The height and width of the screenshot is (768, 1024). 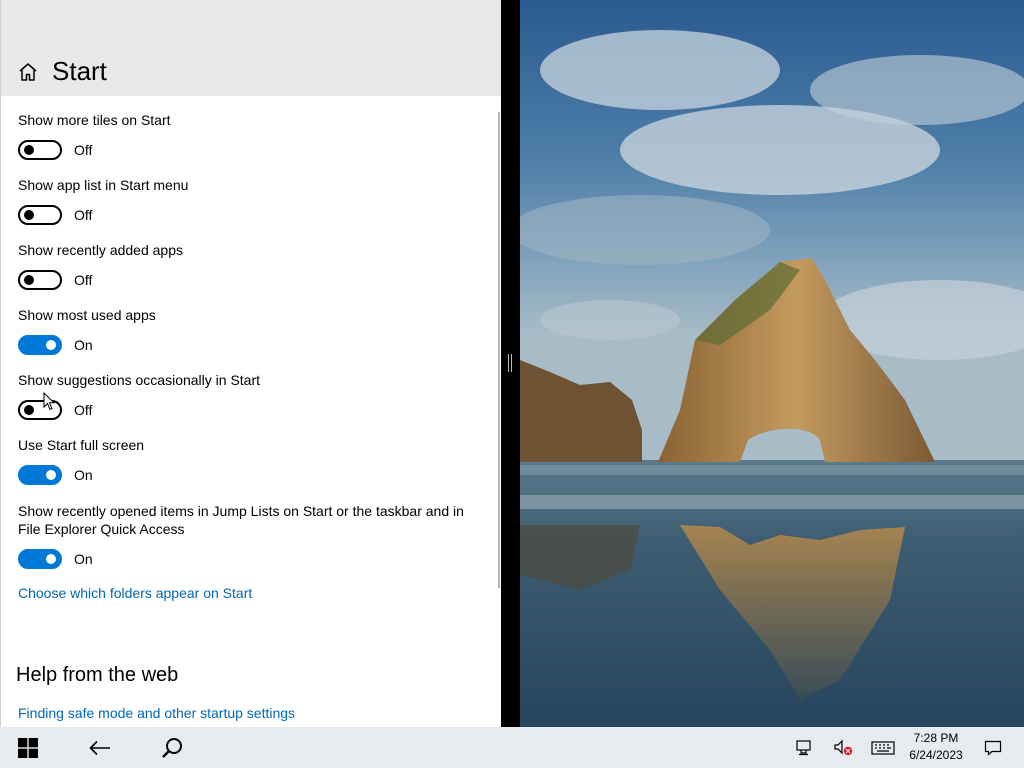 What do you see at coordinates (253, 345) in the screenshot?
I see `toggle-show-most-used: On` at bounding box center [253, 345].